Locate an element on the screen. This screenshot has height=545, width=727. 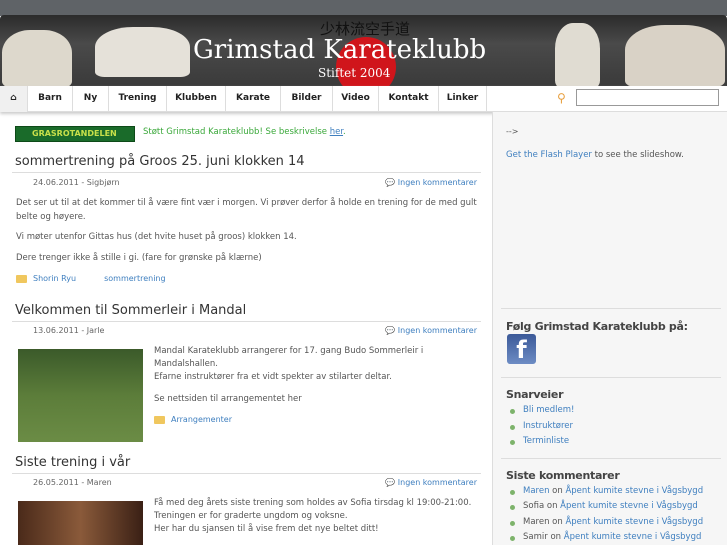
tag-link: sommertrening is located at coordinates (134, 278).